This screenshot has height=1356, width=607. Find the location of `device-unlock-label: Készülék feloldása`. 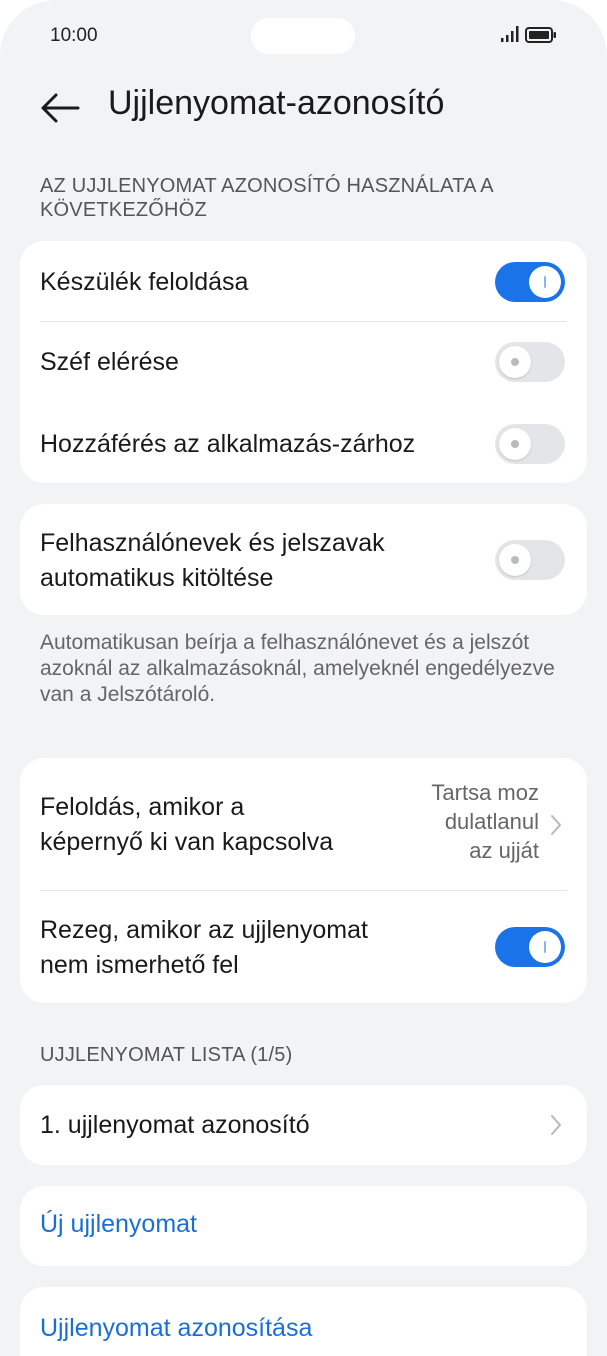

device-unlock-label: Készülék feloldása is located at coordinates (144, 282).